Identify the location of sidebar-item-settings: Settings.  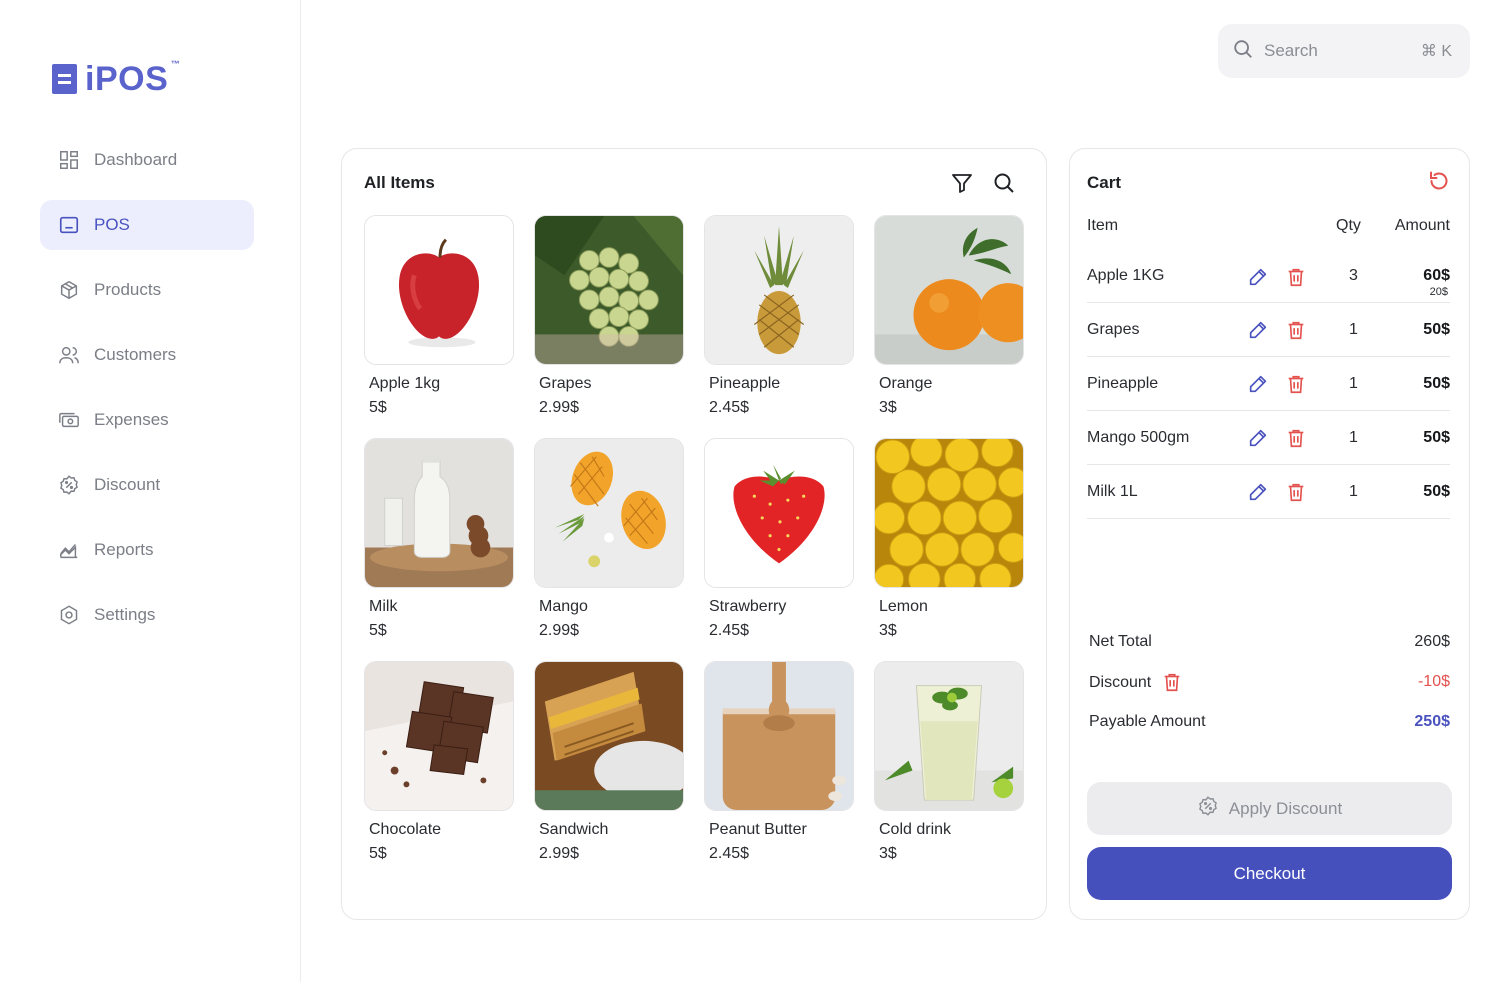
(147, 615).